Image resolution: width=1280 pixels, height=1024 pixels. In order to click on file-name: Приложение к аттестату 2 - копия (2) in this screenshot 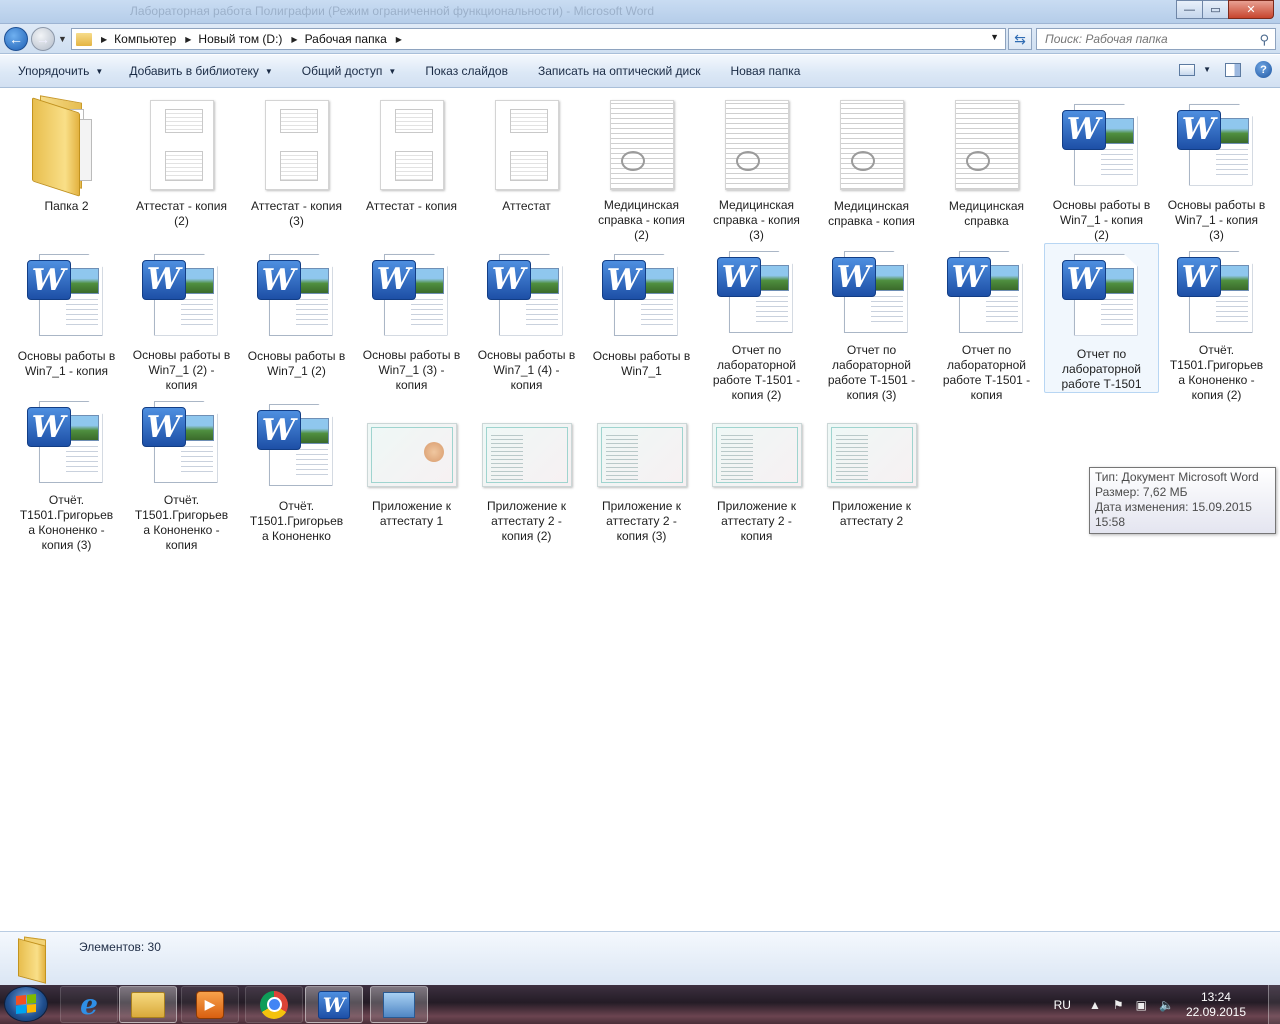, I will do `click(526, 521)`.